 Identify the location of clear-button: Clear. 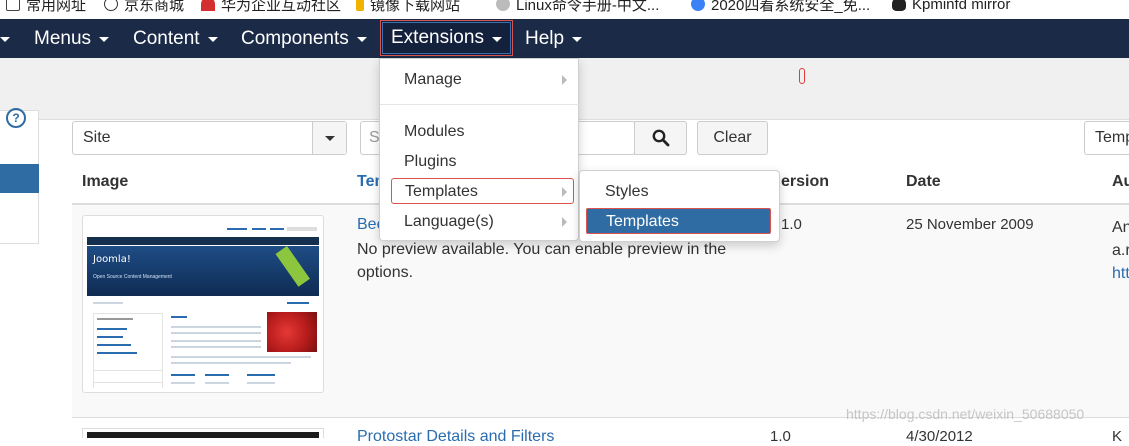
(732, 138).